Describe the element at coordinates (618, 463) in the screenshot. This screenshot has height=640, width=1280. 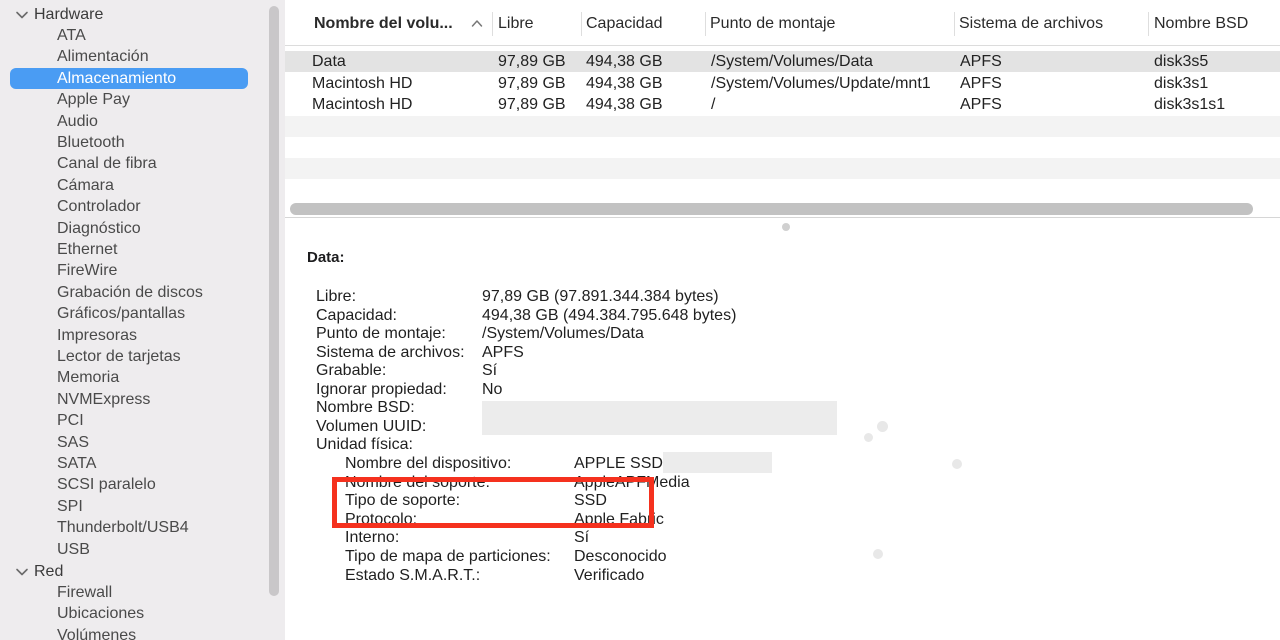
I see `physical-value: APPLE SSD` at that location.